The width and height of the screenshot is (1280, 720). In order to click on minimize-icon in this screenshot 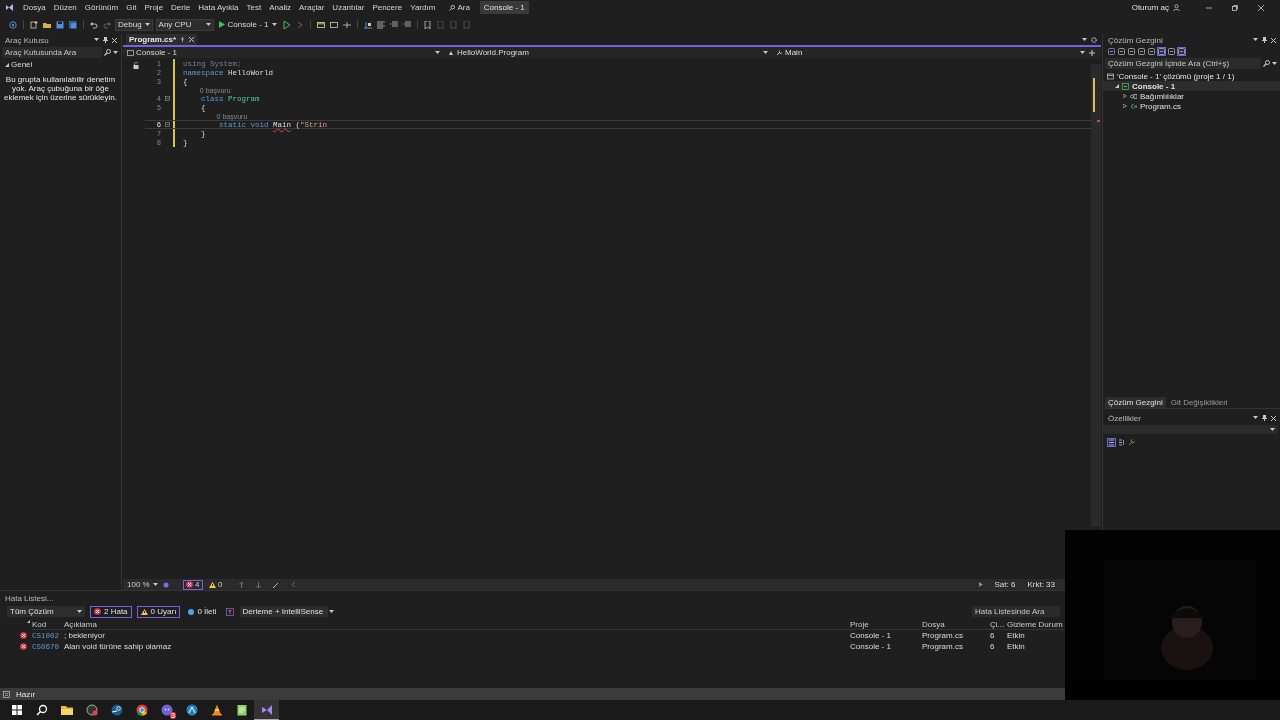, I will do `click(1209, 7)`.